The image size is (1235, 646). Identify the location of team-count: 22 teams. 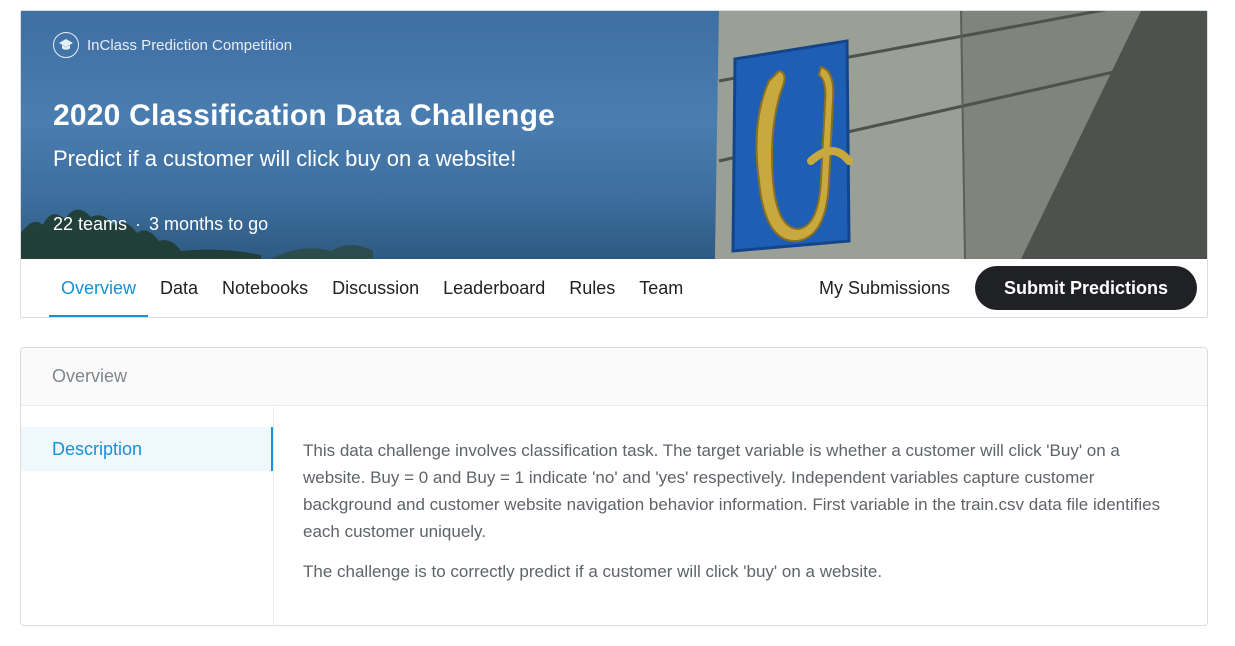
(90, 224).